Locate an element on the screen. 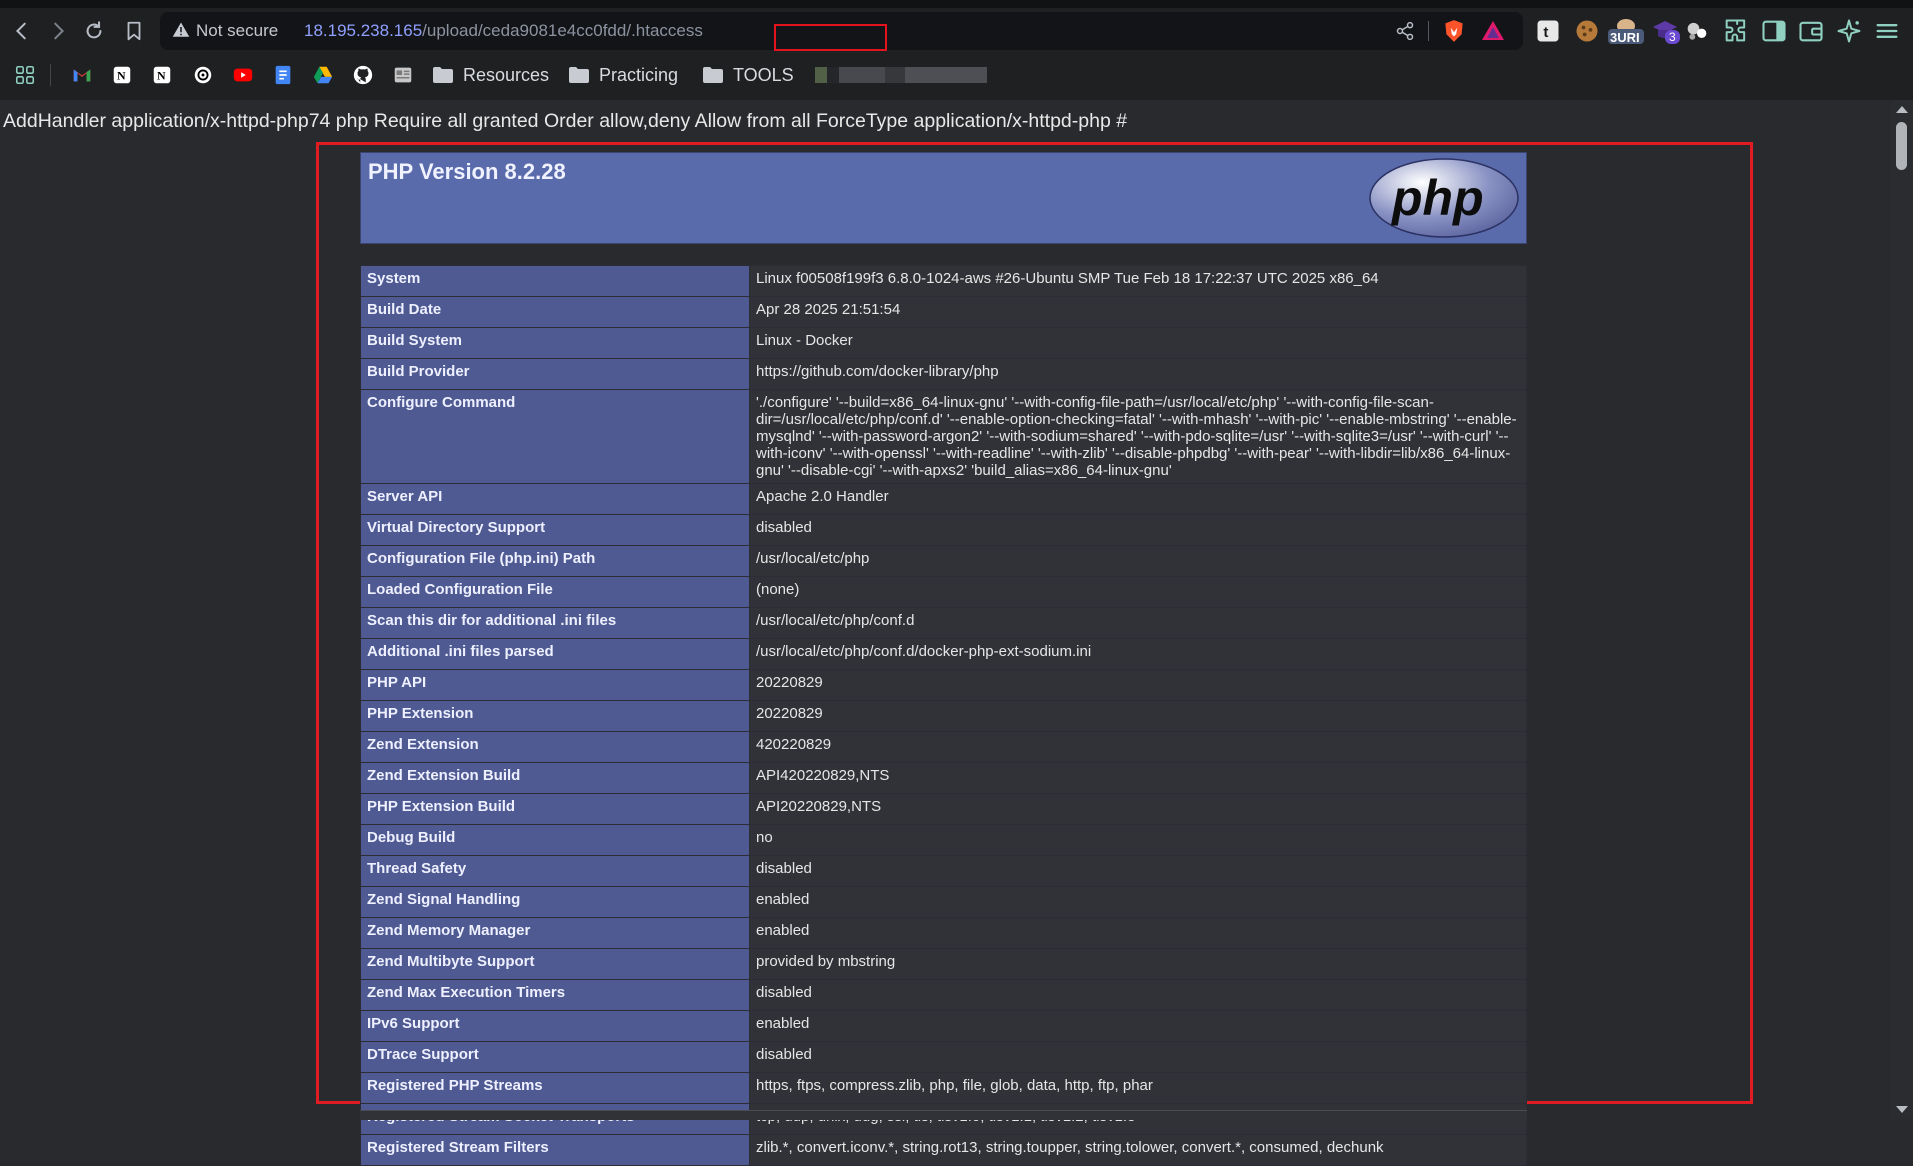 Image resolution: width=1913 pixels, height=1166 pixels. table-row: PHP Extension 20220829 is located at coordinates (943, 716).